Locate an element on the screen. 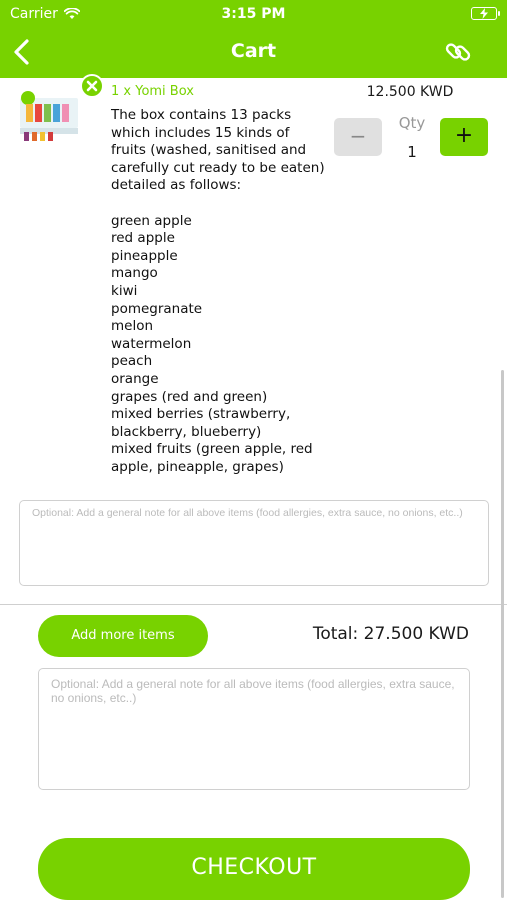 The height and width of the screenshot is (900, 507). top-bar: Carrier 3:15 PM Cart is located at coordinates (253, 39).